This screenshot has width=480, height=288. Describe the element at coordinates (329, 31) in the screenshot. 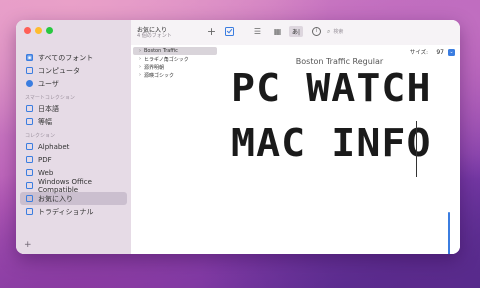

I see `search-icon: ⌕` at that location.